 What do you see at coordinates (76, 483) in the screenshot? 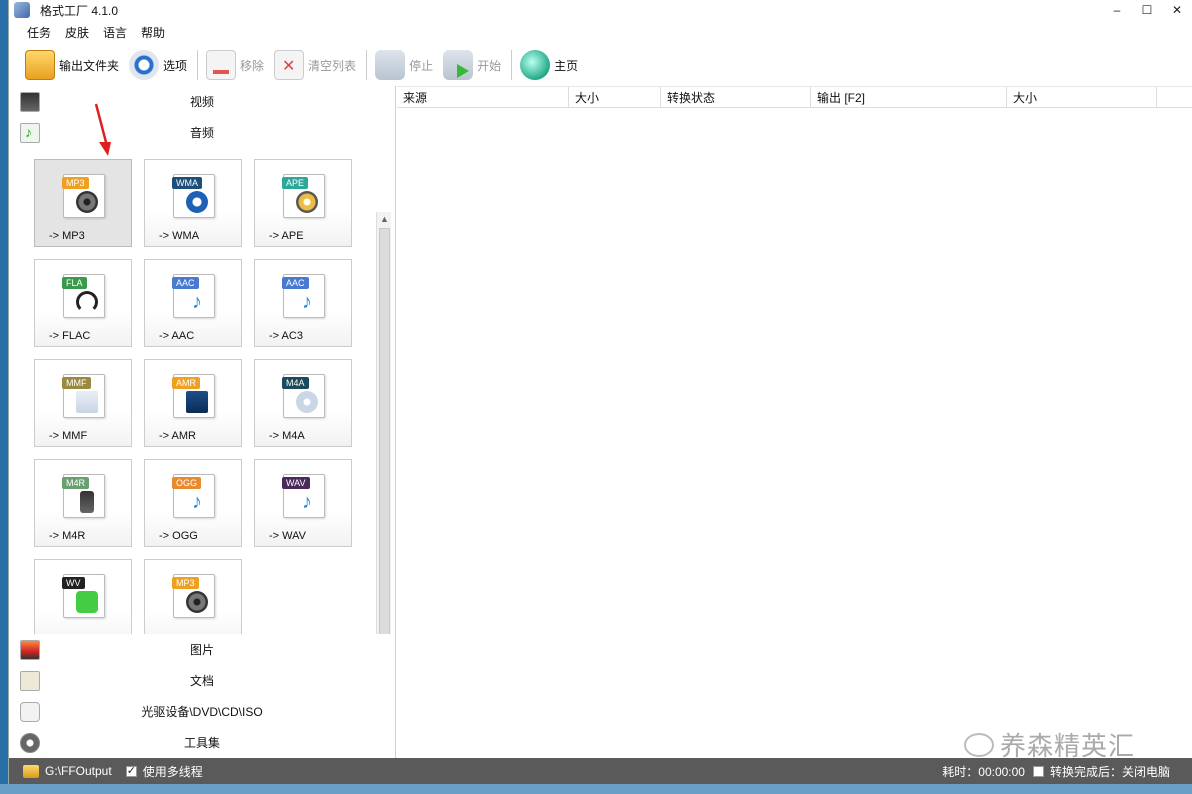
I see `format-badge: M4R` at bounding box center [76, 483].